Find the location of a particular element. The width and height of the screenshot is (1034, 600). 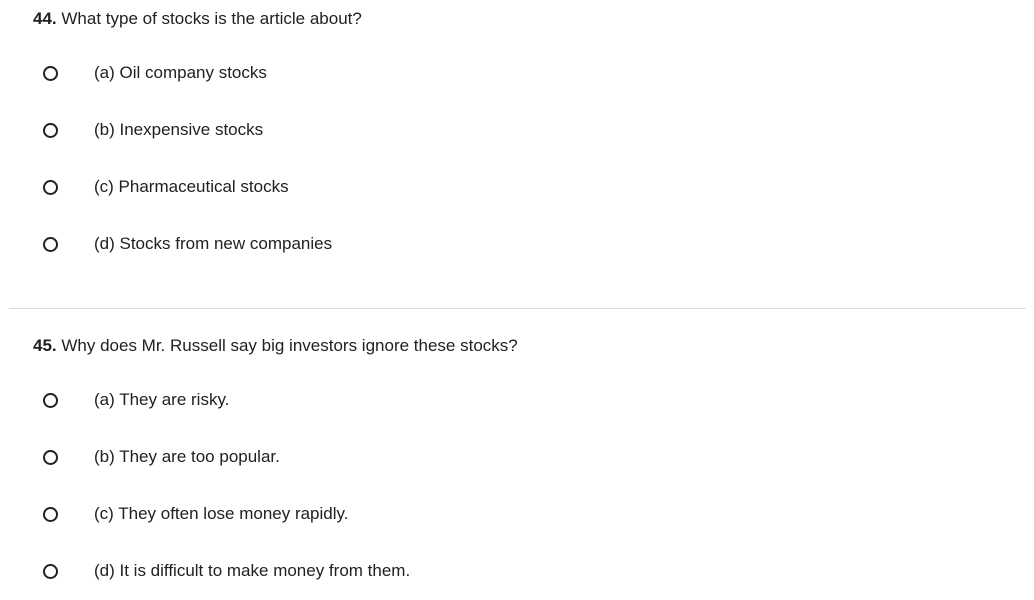

option-44-a: (a) Oil company stocks is located at coordinates (386, 73).